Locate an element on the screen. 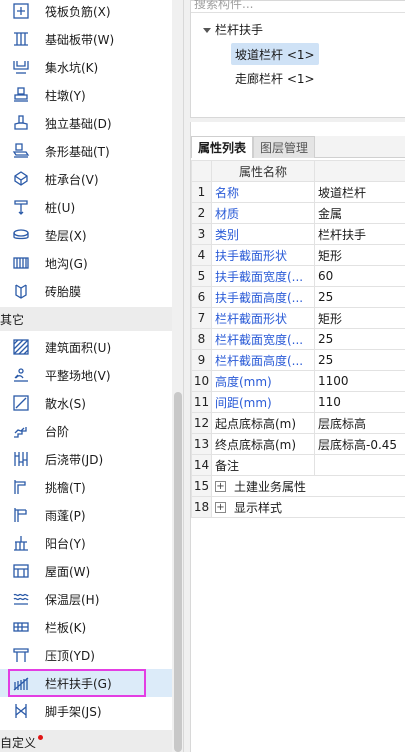  table-row: 11 间距(mm) 110 is located at coordinates (298, 402).